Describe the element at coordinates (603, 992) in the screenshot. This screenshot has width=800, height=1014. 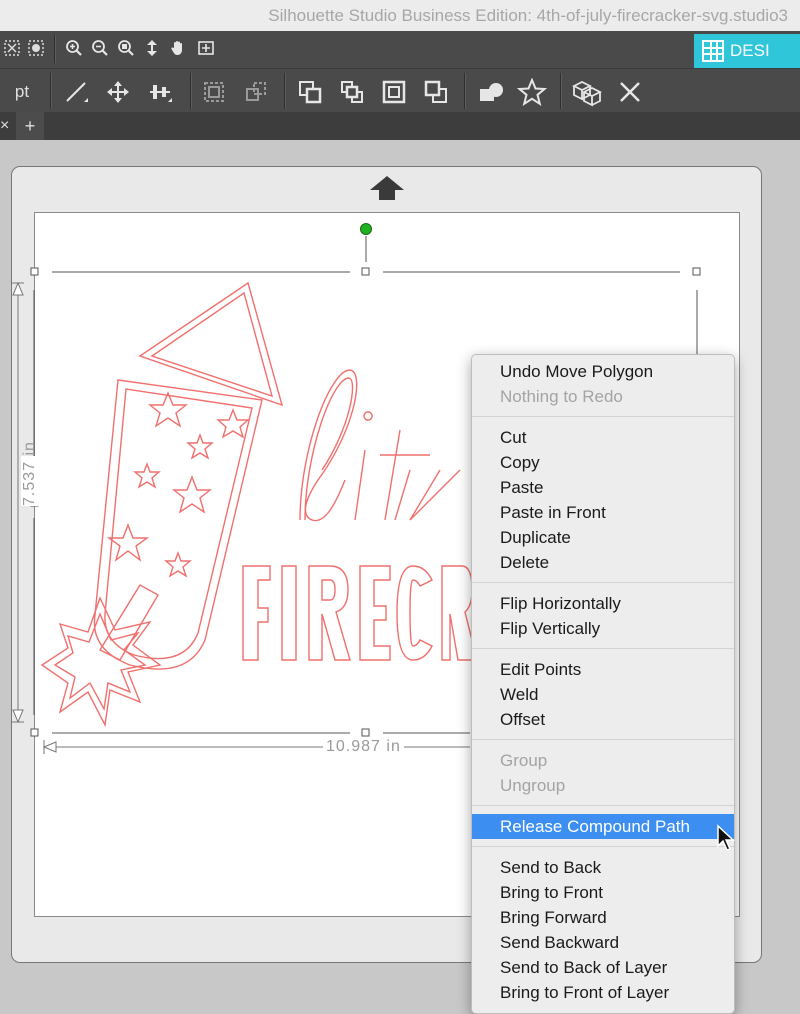
I see `menu-item-bring-to-front-of-layer: Bring to Front of Layer` at that location.